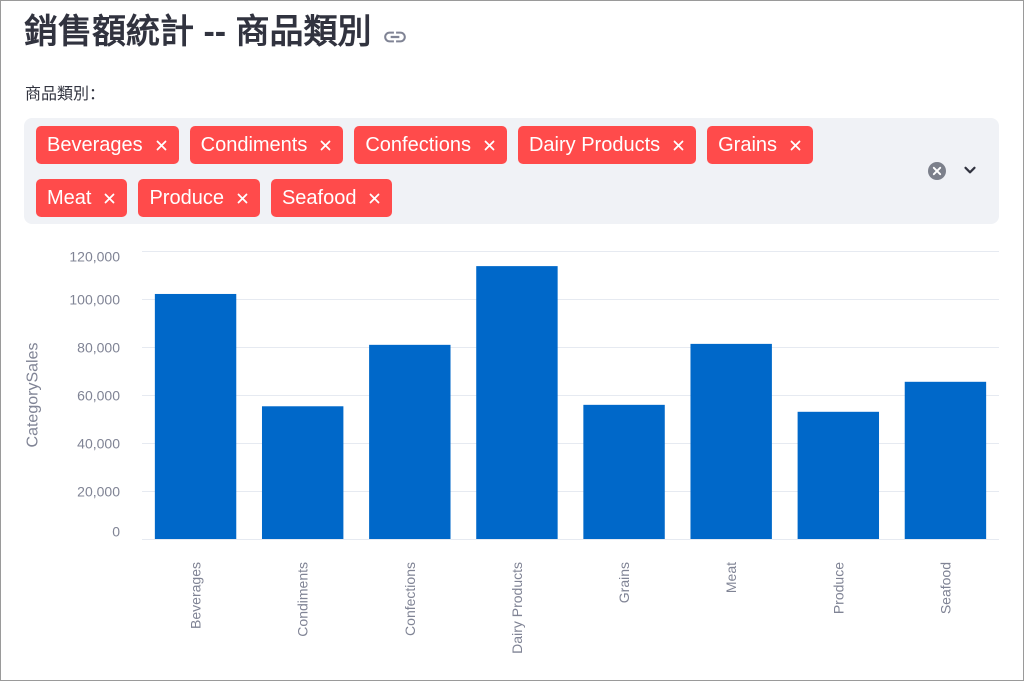  What do you see at coordinates (254, 145) in the screenshot?
I see `tag-label: Condiments` at bounding box center [254, 145].